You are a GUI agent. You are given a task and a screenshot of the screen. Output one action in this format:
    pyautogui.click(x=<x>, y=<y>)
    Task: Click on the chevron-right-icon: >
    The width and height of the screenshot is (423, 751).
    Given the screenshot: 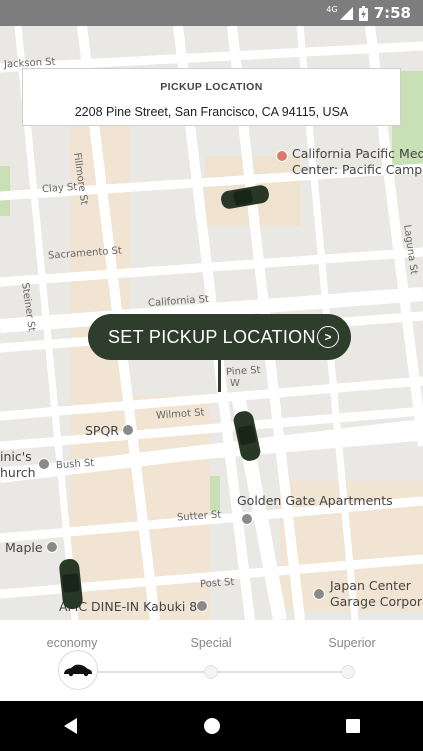 What is the action you would take?
    pyautogui.click(x=328, y=337)
    